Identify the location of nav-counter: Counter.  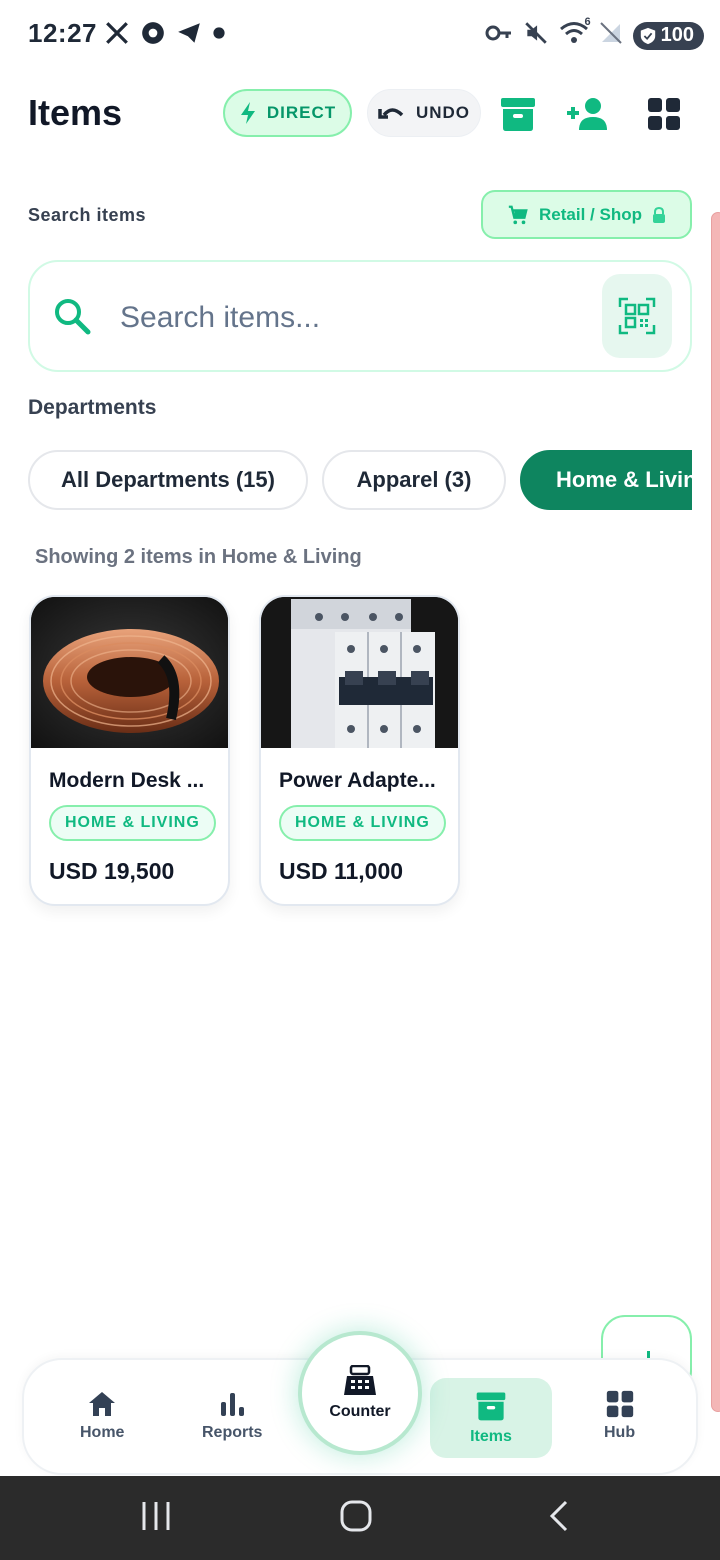
(360, 1393).